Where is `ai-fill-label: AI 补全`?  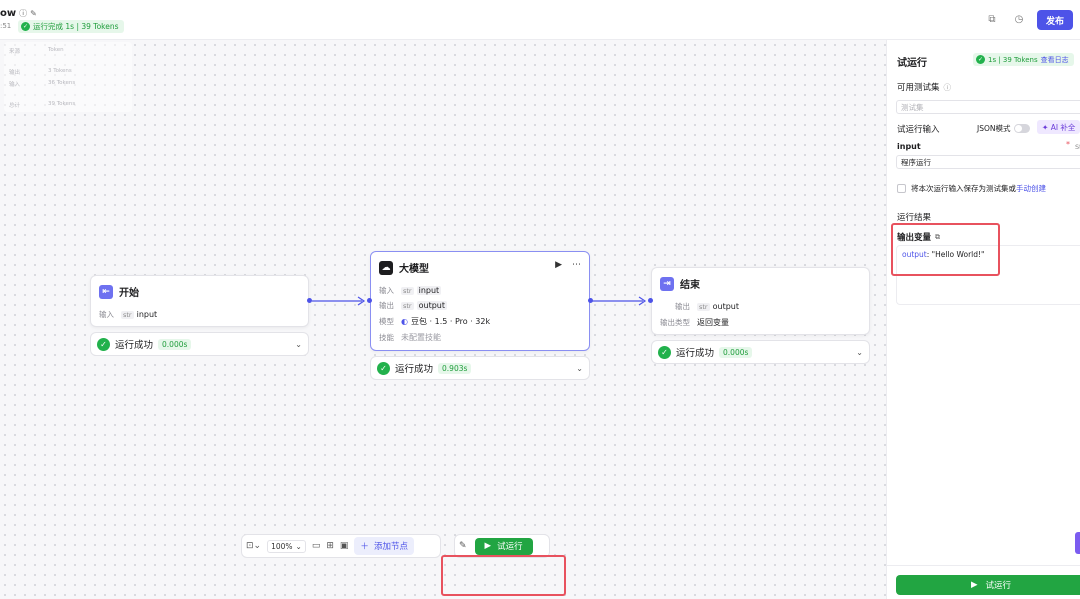
ai-fill-label: AI 补全 is located at coordinates (1063, 127).